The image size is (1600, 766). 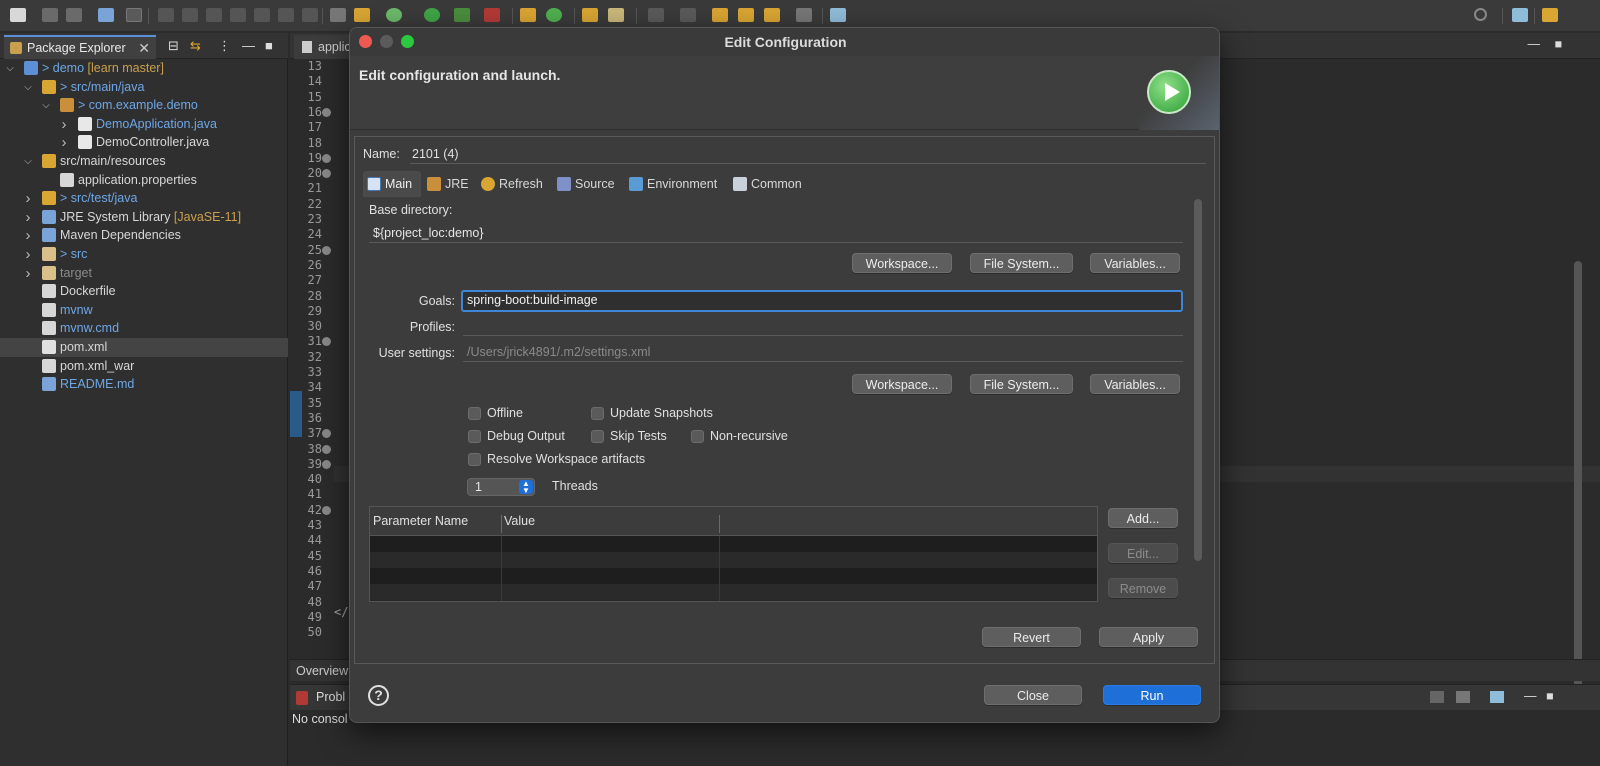 What do you see at coordinates (262, 15) in the screenshot?
I see `step-into-icon` at bounding box center [262, 15].